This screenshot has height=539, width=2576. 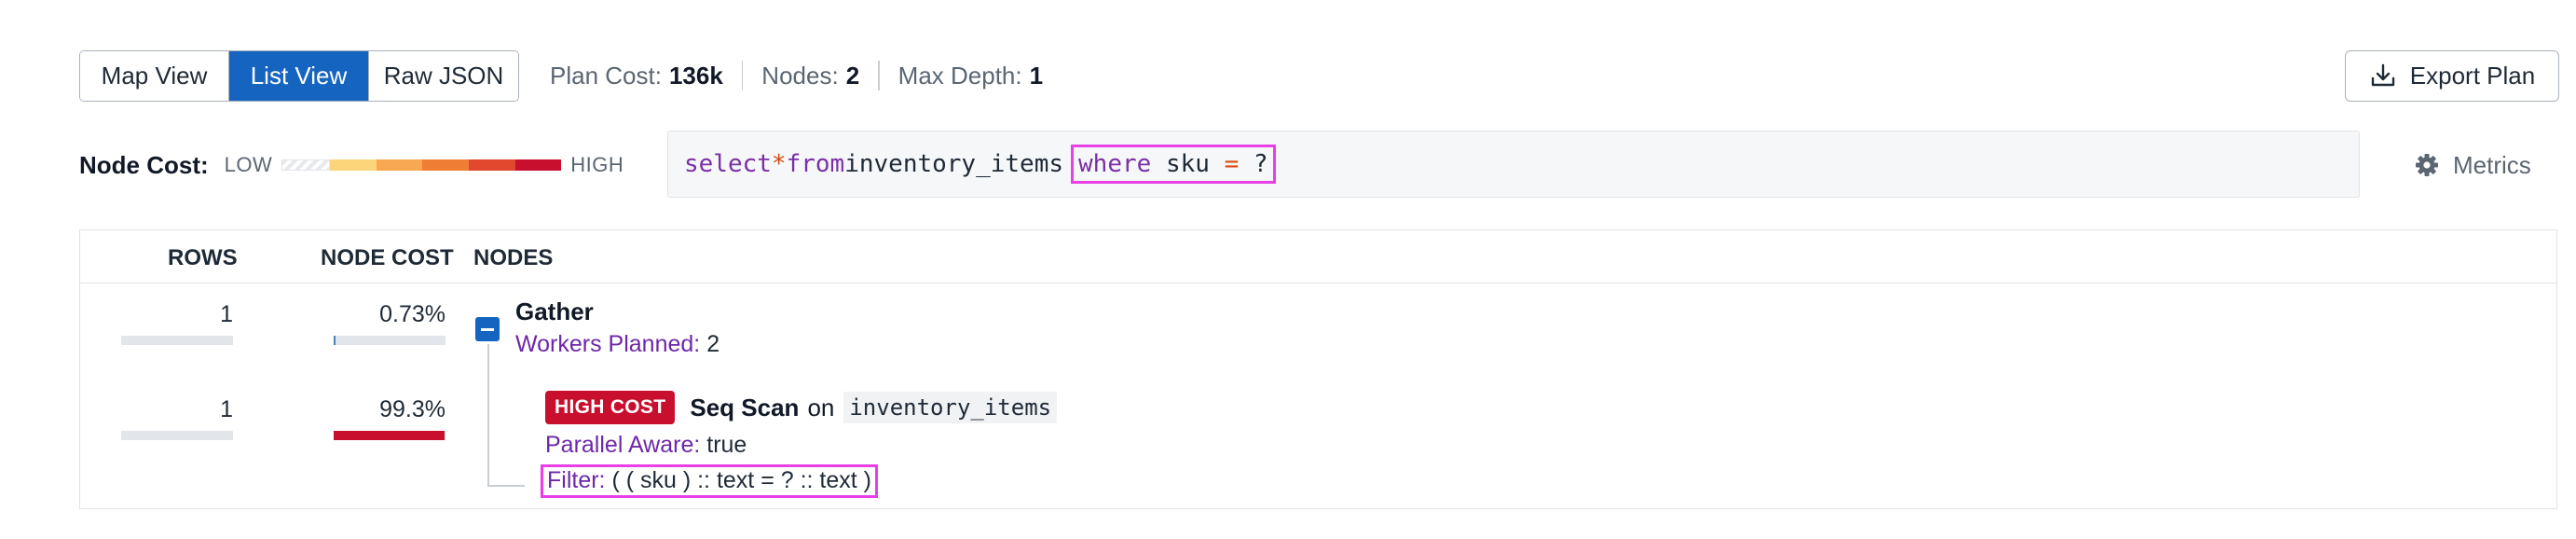 I want to click on gather-rows-value: 1, so click(x=226, y=314).